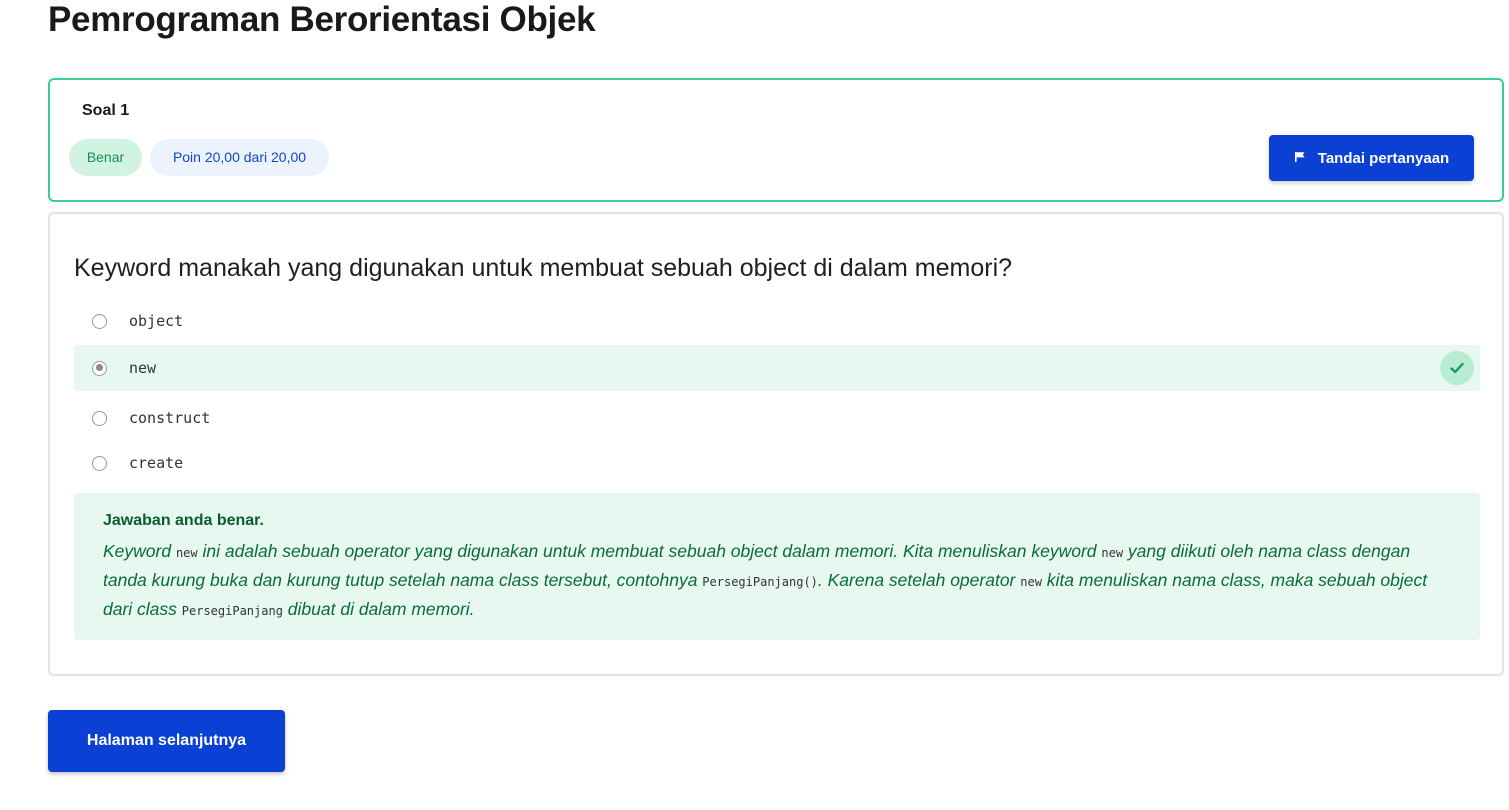 Image resolution: width=1509 pixels, height=810 pixels. I want to click on question-number: Soal 1, so click(106, 110).